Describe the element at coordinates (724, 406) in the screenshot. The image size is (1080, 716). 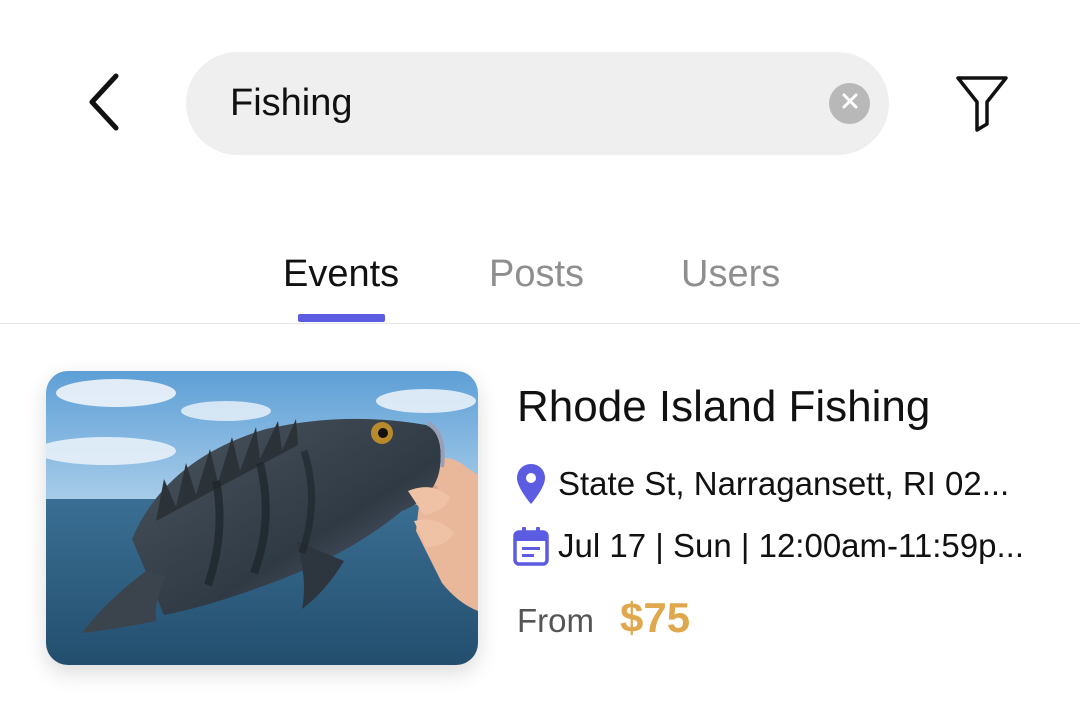
I see `event-title: Rhode Island Fishing` at that location.